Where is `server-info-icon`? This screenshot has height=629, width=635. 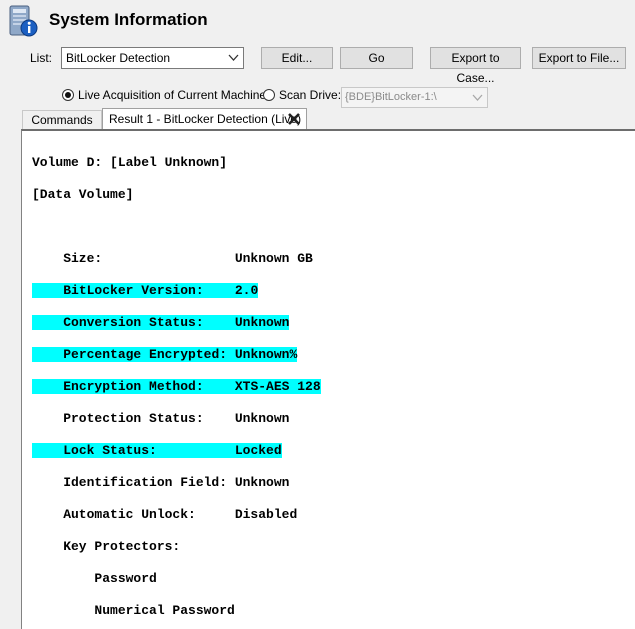 server-info-icon is located at coordinates (23, 21).